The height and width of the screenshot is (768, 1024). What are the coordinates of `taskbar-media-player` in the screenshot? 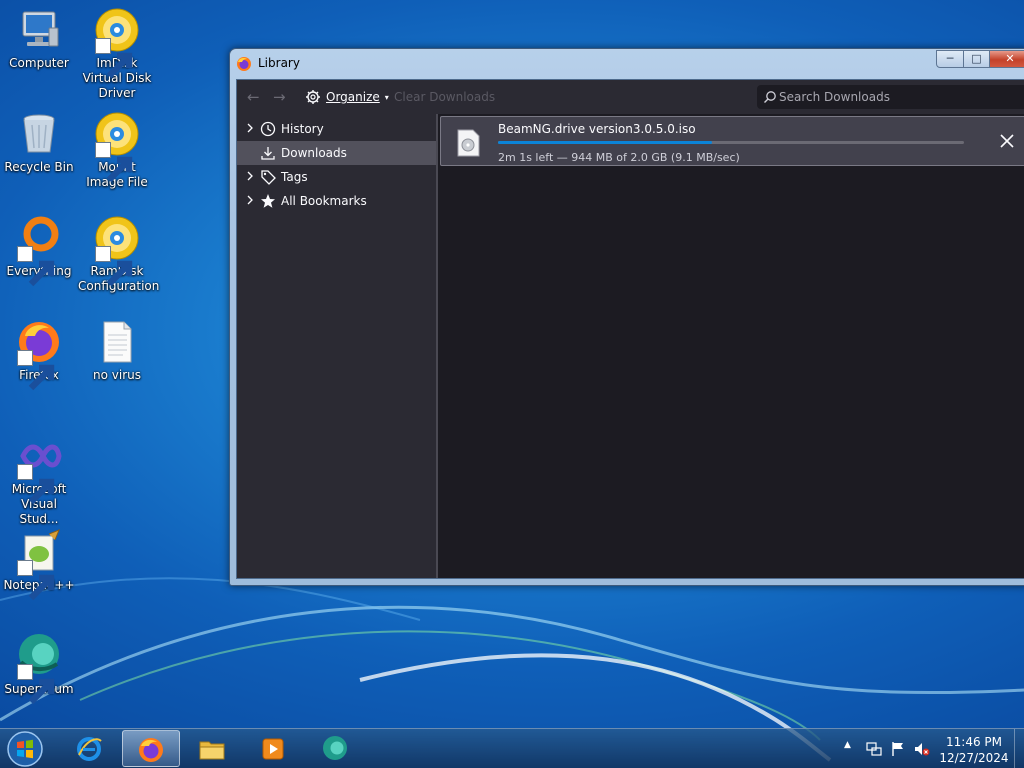 It's located at (274, 748).